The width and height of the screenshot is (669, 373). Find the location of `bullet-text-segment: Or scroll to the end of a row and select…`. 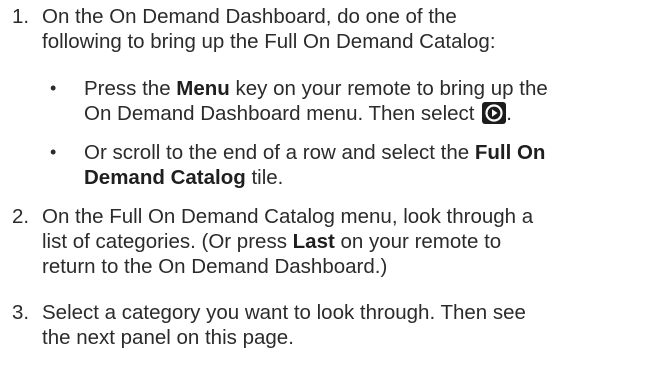

bullet-text-segment: Or scroll to the end of a row and select… is located at coordinates (279, 152).